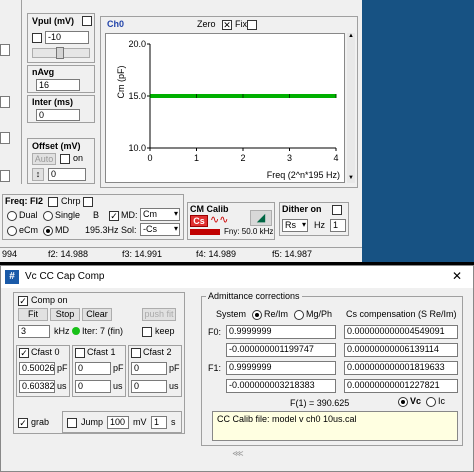 This screenshot has height=472, width=474. What do you see at coordinates (12, 277) in the screenshot?
I see `app-icon: #` at bounding box center [12, 277].